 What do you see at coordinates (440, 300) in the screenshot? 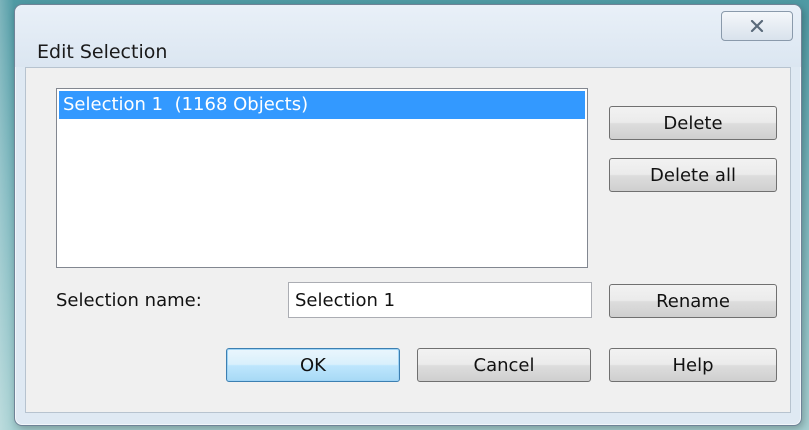
I see `selection-name-input` at bounding box center [440, 300].